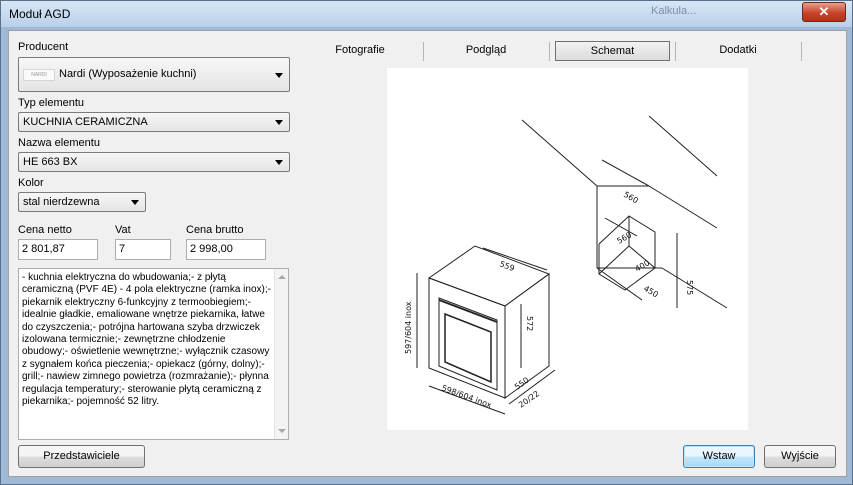 This screenshot has width=853, height=485. What do you see at coordinates (719, 456) in the screenshot?
I see `insert-button: Wstaw` at bounding box center [719, 456].